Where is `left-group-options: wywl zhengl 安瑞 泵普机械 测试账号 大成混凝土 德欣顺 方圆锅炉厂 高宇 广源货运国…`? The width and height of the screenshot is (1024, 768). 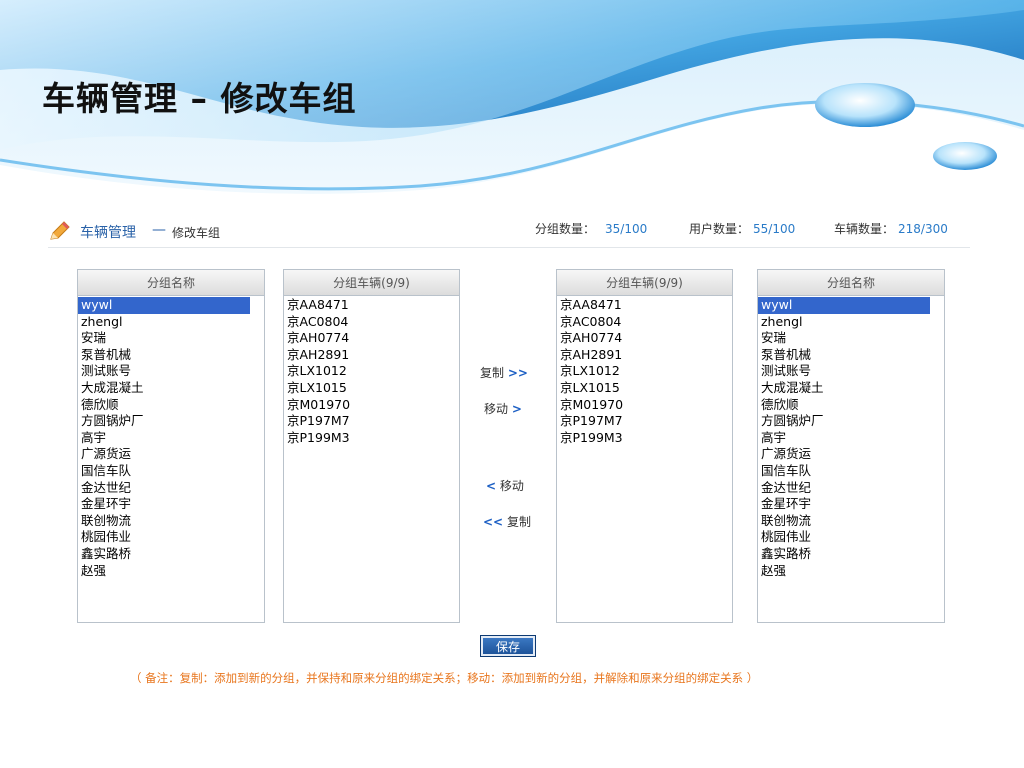 left-group-options: wywl zhengl 安瑞 泵普机械 测试账号 大成混凝土 德欣顺 方圆锅炉厂 高宇 广源货运国… is located at coordinates (171, 437).